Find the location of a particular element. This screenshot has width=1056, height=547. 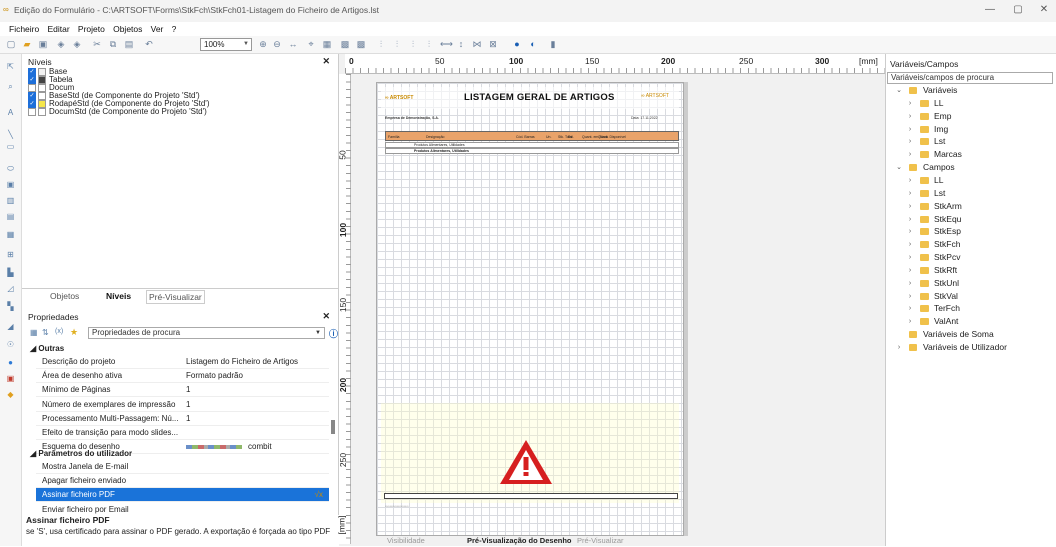

print-preview-icon: ◈ is located at coordinates (61, 44).